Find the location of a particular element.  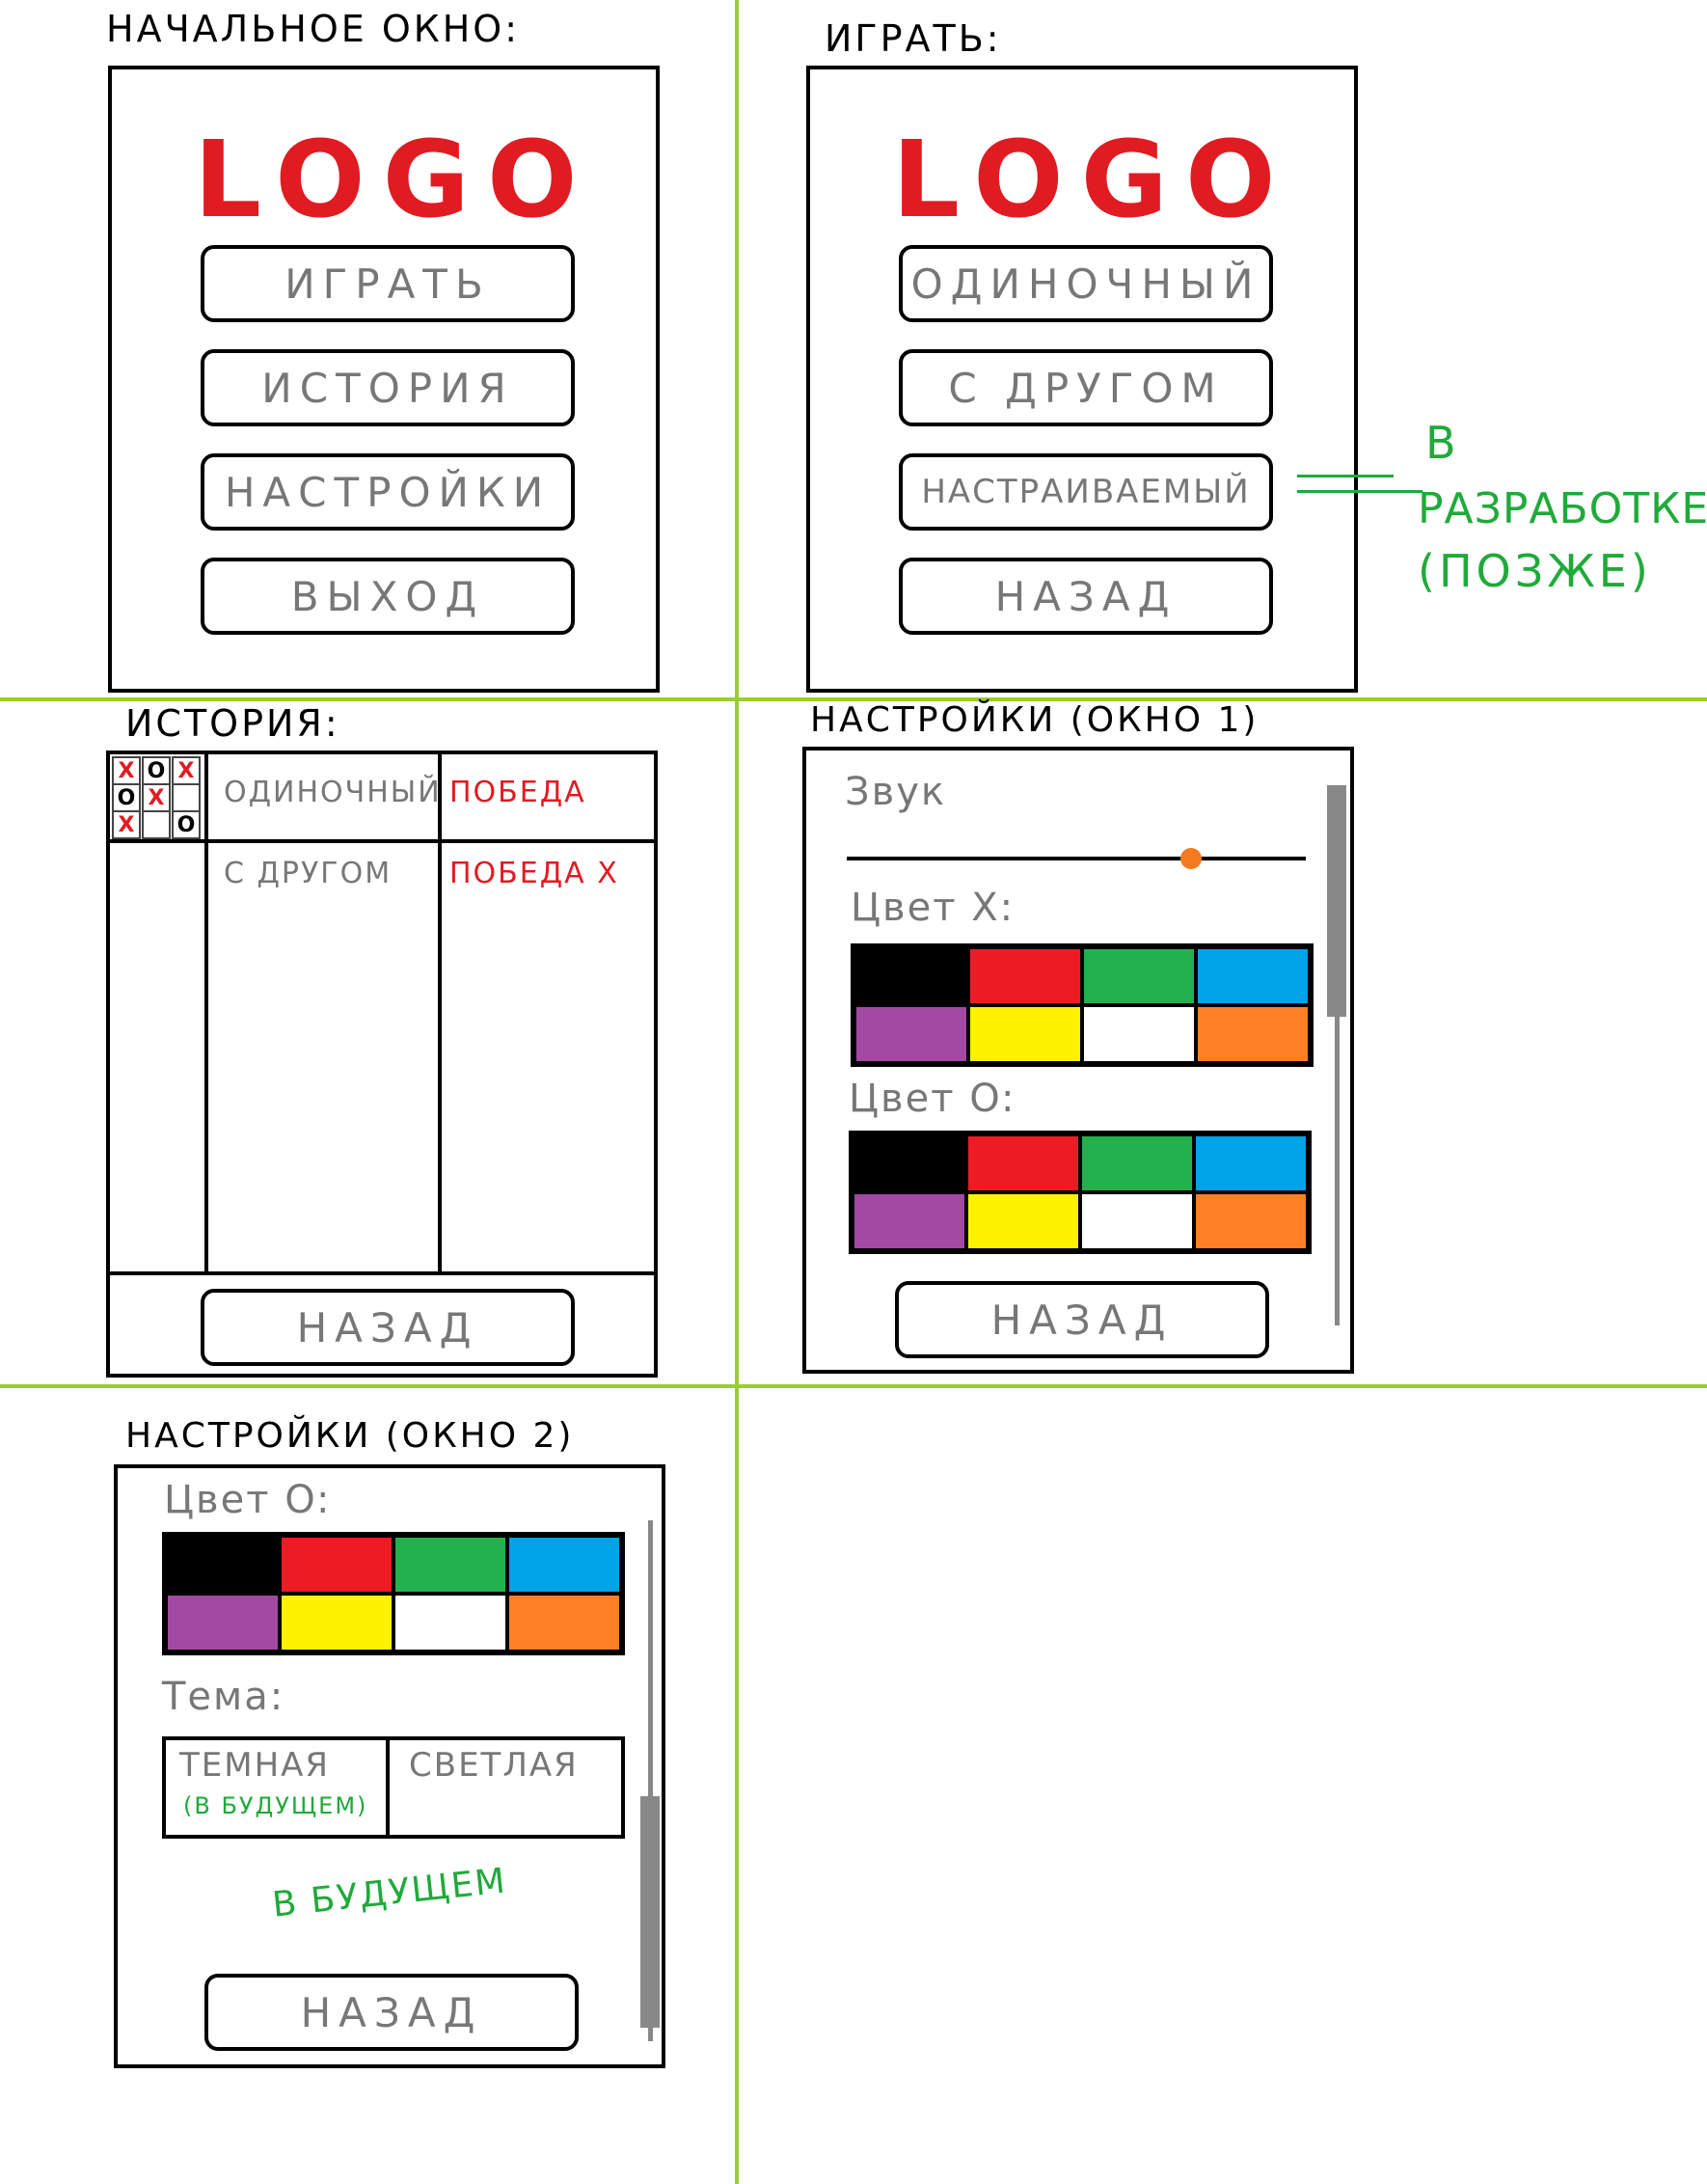

play-window-title: ИГРАТЬ: is located at coordinates (914, 39).